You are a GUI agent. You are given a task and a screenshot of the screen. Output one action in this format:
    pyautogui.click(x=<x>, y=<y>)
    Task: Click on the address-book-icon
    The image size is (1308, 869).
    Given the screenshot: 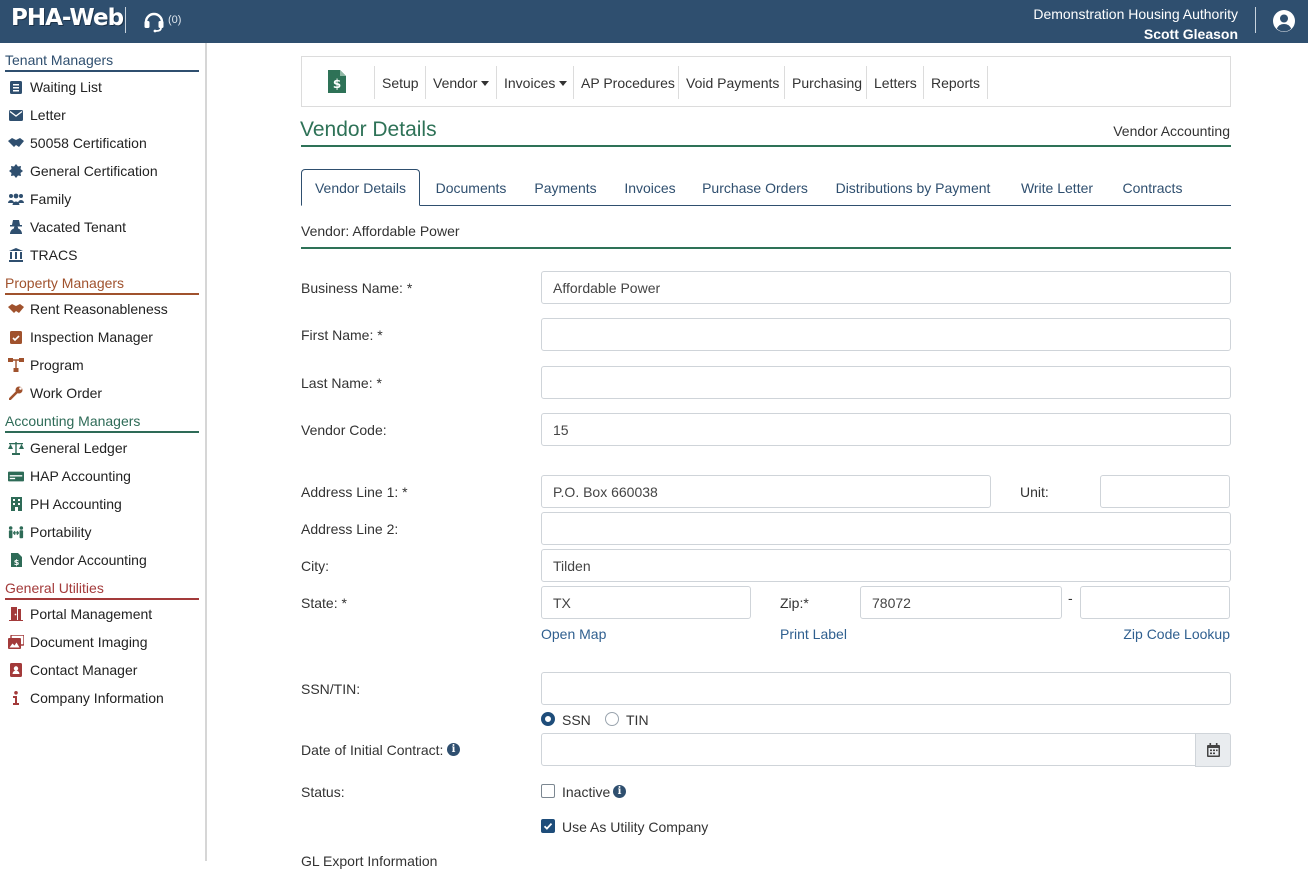 What is the action you would take?
    pyautogui.click(x=16, y=670)
    